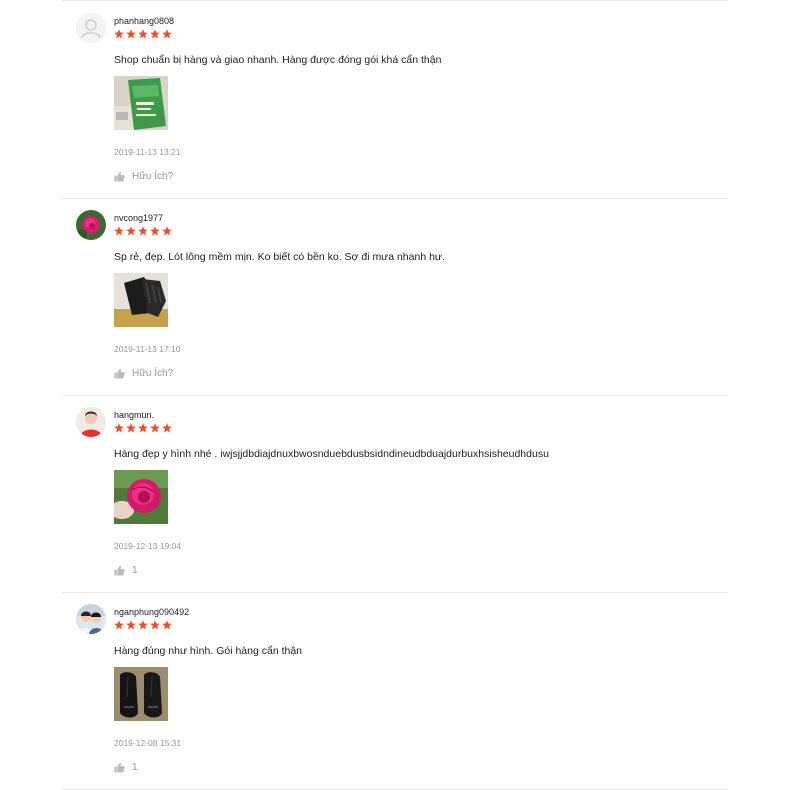 This screenshot has width=788, height=790. What do you see at coordinates (147, 349) in the screenshot?
I see `review-time: 2019-11-13 17:10` at bounding box center [147, 349].